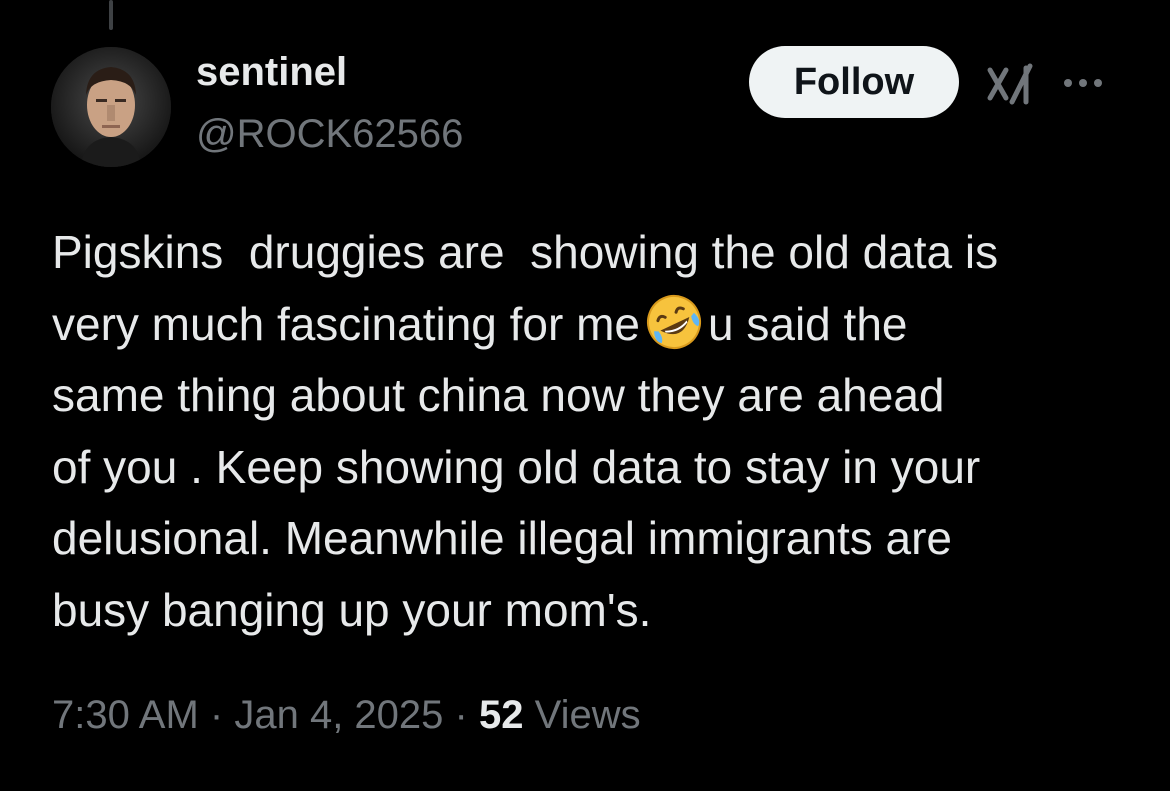 This screenshot has width=1170, height=791. I want to click on avatar, so click(111, 107).